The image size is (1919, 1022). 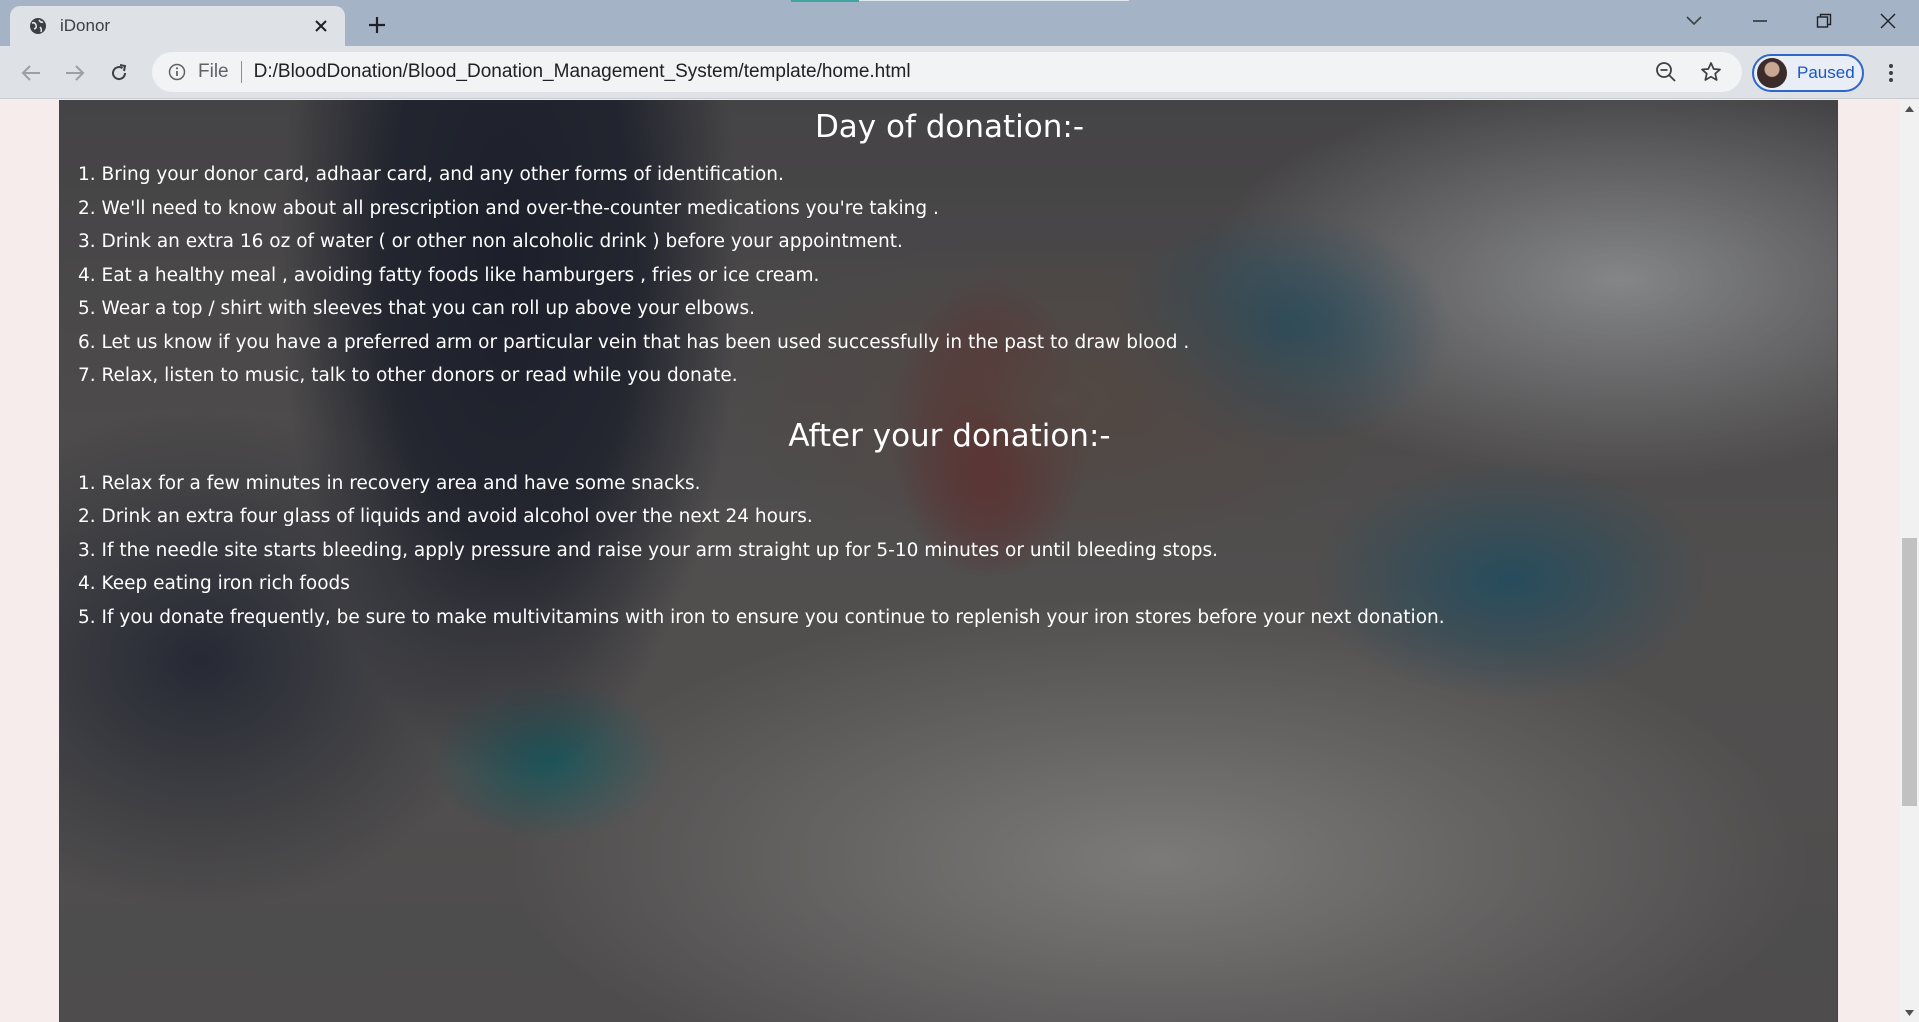 What do you see at coordinates (38, 26) in the screenshot?
I see `globe-icon` at bounding box center [38, 26].